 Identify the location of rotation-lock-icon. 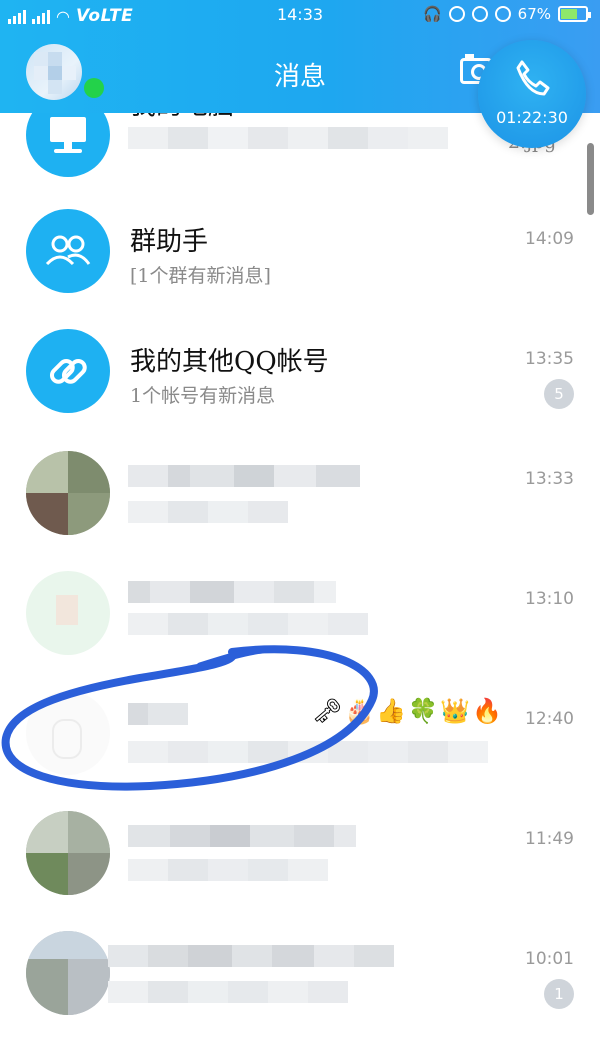
(479, 14).